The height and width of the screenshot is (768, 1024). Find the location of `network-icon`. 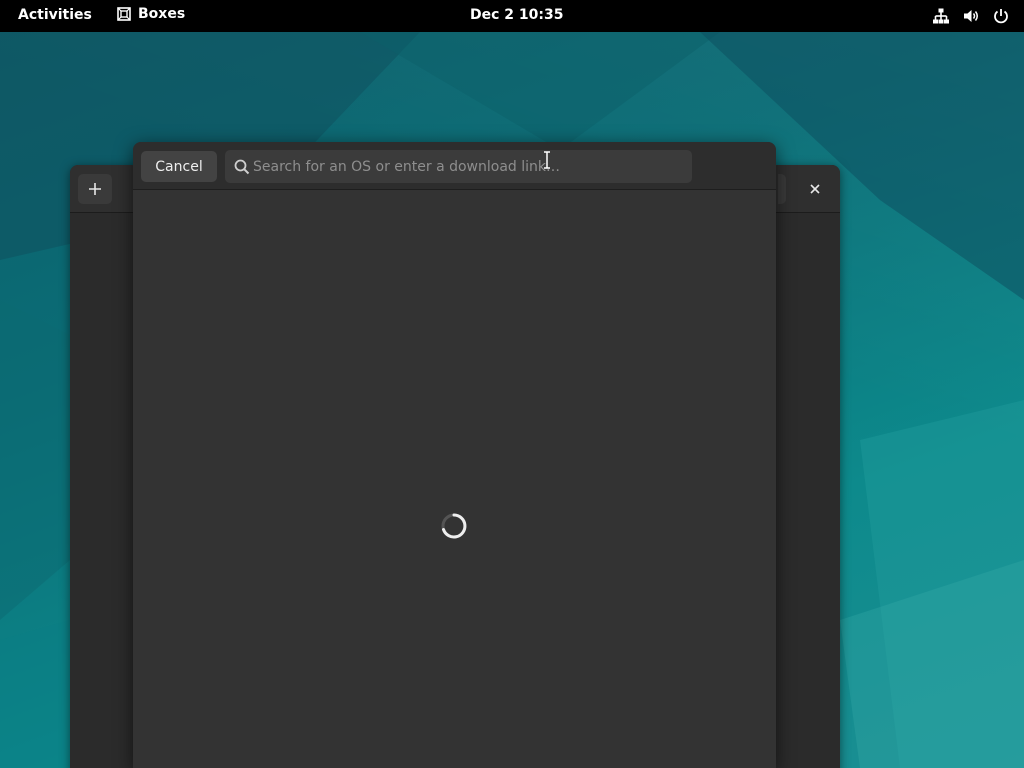

network-icon is located at coordinates (941, 16).